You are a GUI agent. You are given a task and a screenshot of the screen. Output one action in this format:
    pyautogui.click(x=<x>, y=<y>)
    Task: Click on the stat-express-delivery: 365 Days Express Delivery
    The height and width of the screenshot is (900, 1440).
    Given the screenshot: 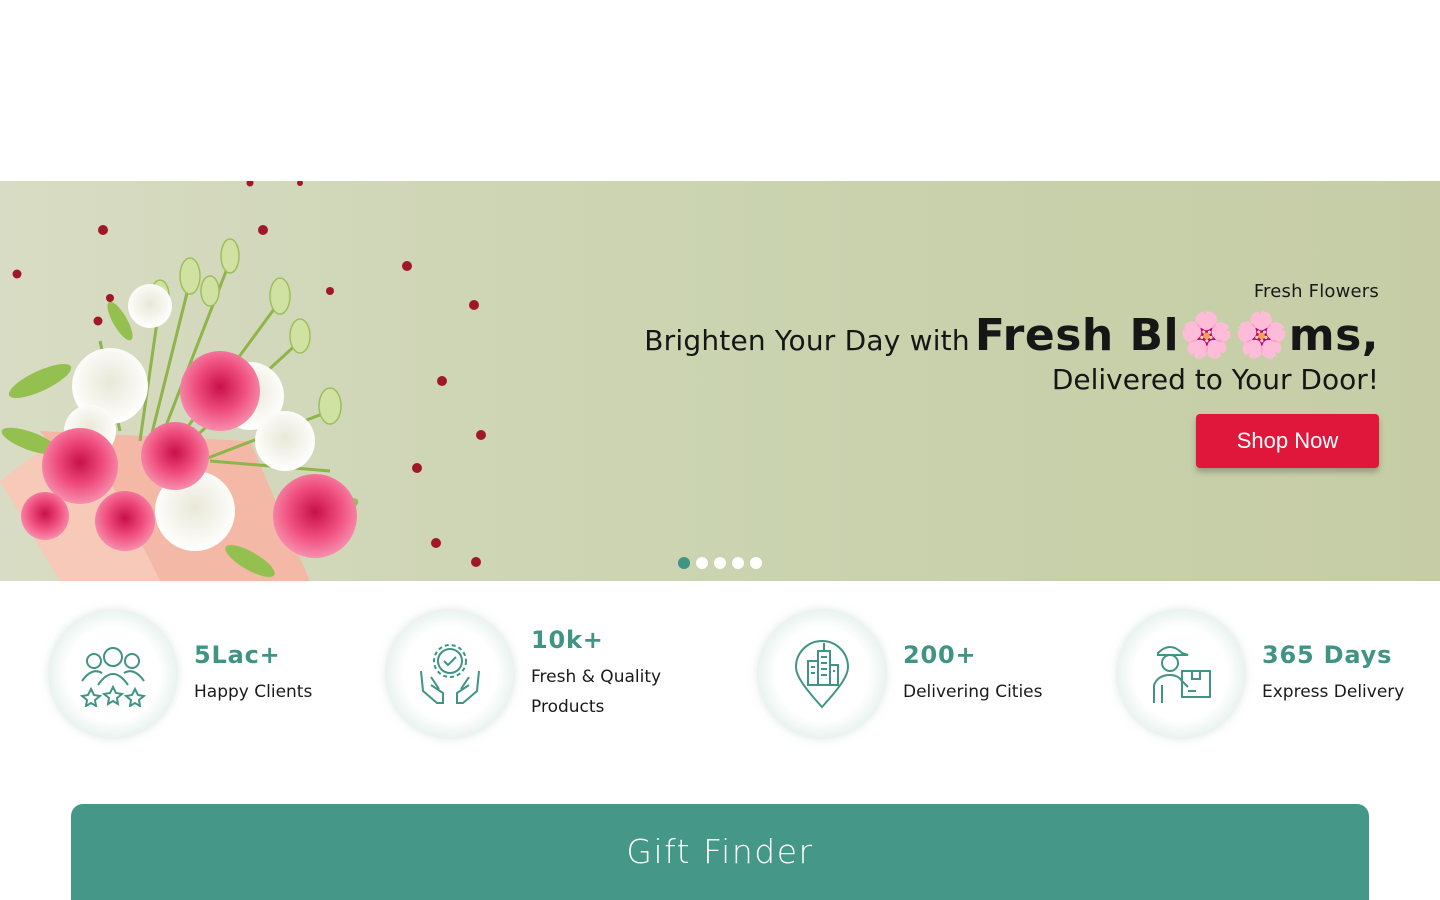 What is the action you would take?
    pyautogui.click(x=1261, y=674)
    